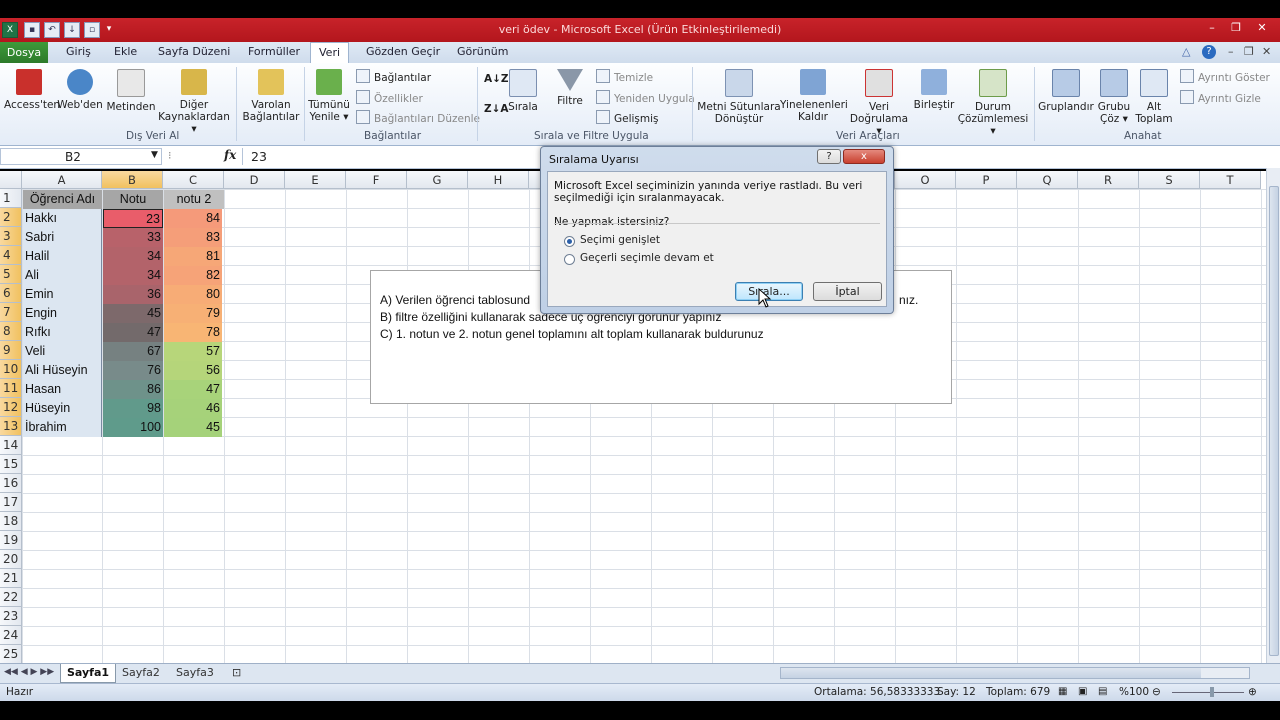  I want to click on row-header-21: 21, so click(11, 578).